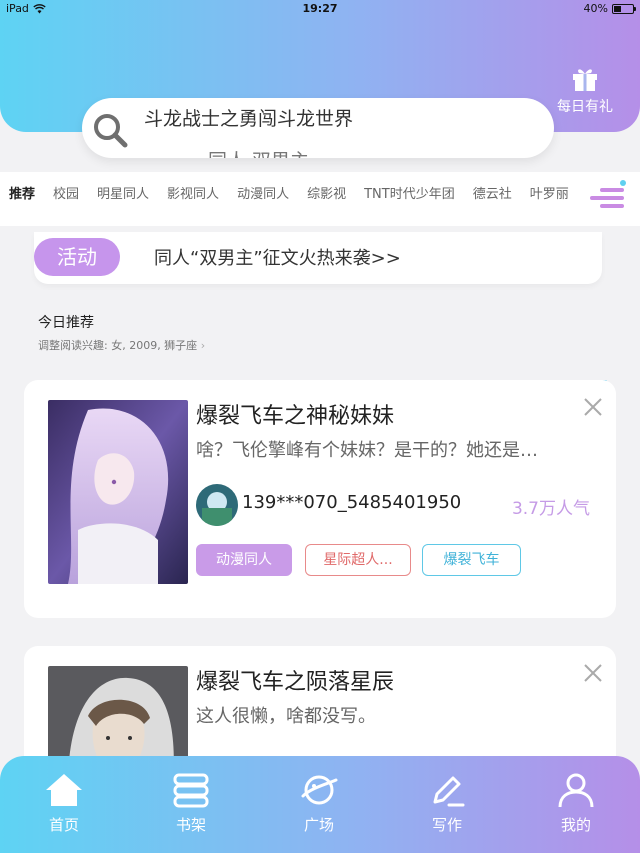  I want to click on adjust-interest-link: 调整阅读兴趣: 女, 2009, 狮子座 ›, so click(121, 345).